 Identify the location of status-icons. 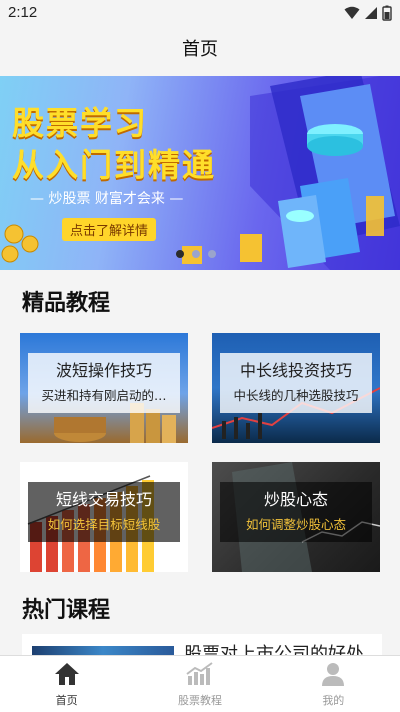
(368, 13).